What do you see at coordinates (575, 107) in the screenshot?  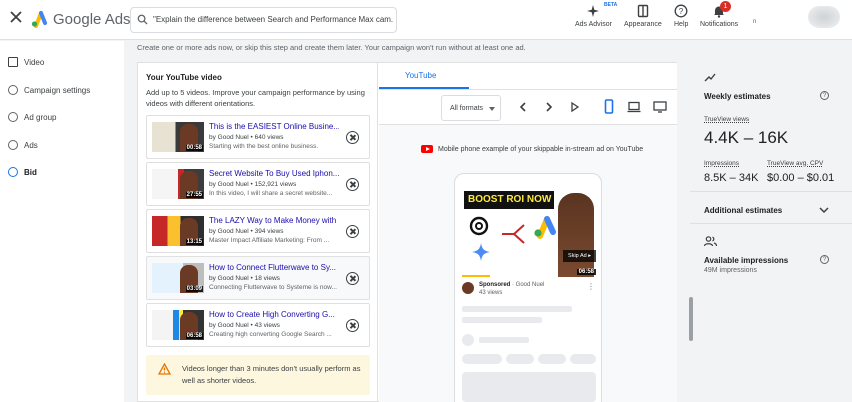 I see `play-icon` at bounding box center [575, 107].